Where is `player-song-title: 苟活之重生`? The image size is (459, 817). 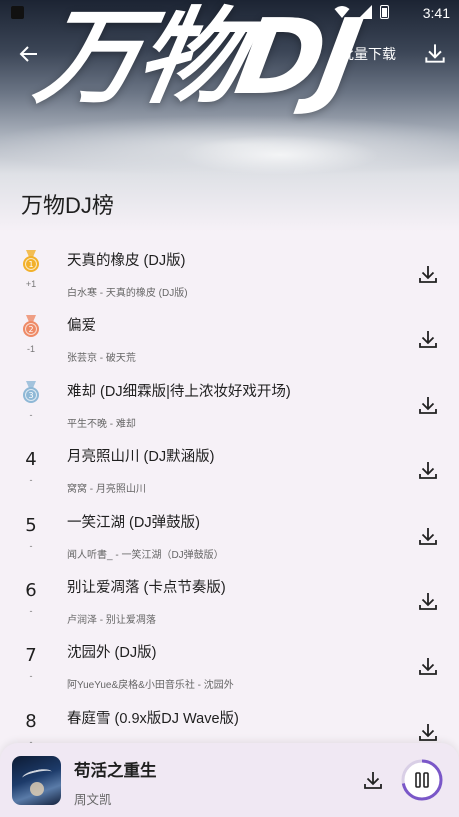
player-song-title: 苟活之重生 is located at coordinates (115, 771).